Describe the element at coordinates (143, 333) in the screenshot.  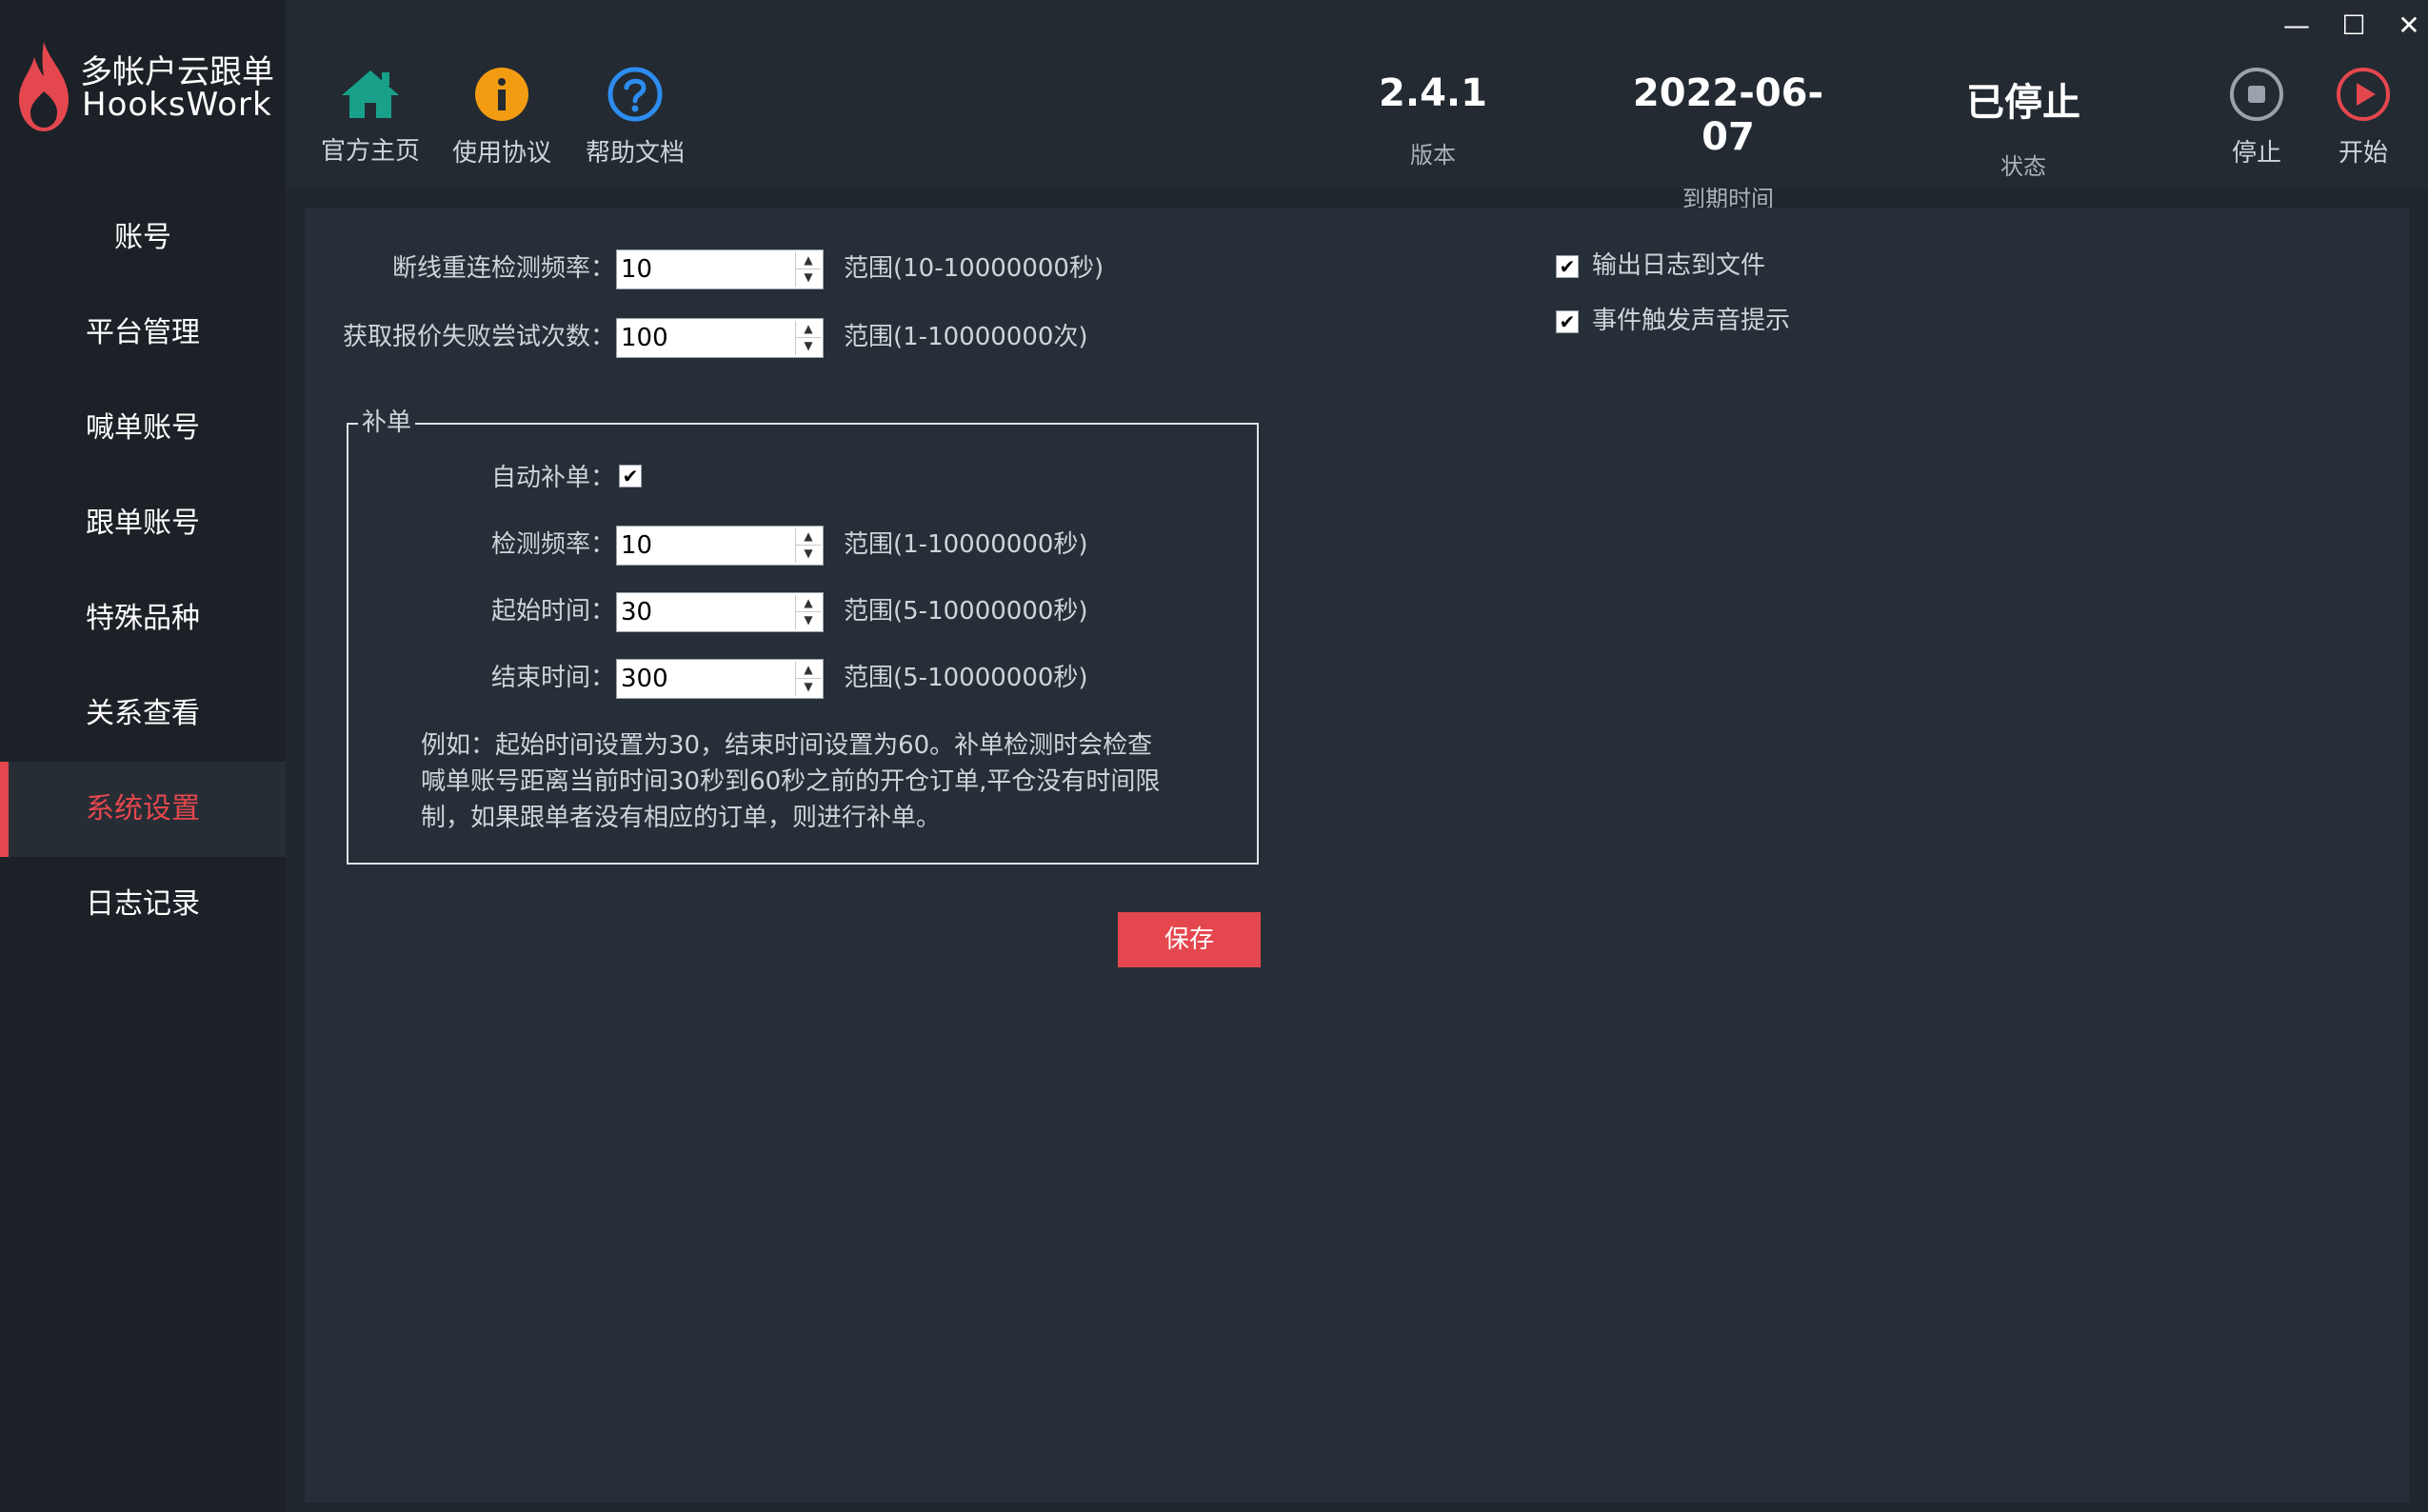
I see `sidebar-item-platform: 平台管理` at that location.